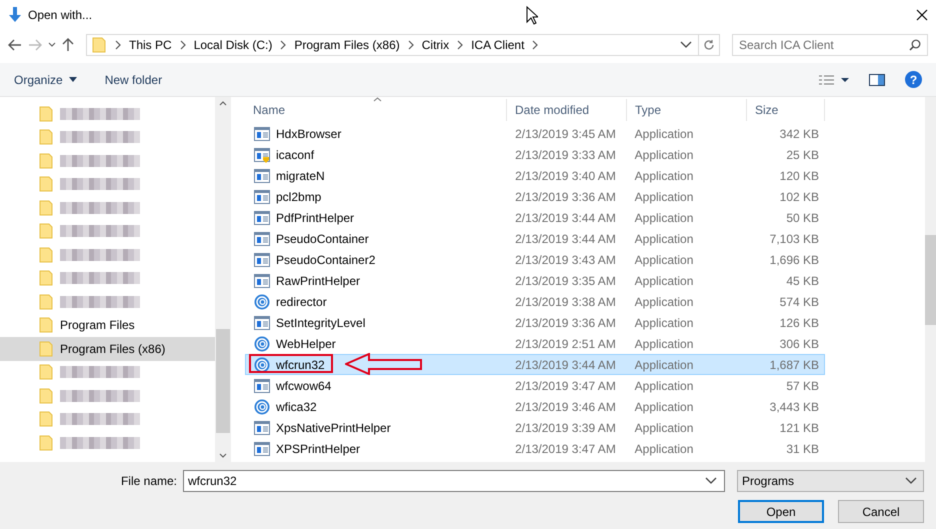  What do you see at coordinates (786, 110) in the screenshot?
I see `column-header: Size` at bounding box center [786, 110].